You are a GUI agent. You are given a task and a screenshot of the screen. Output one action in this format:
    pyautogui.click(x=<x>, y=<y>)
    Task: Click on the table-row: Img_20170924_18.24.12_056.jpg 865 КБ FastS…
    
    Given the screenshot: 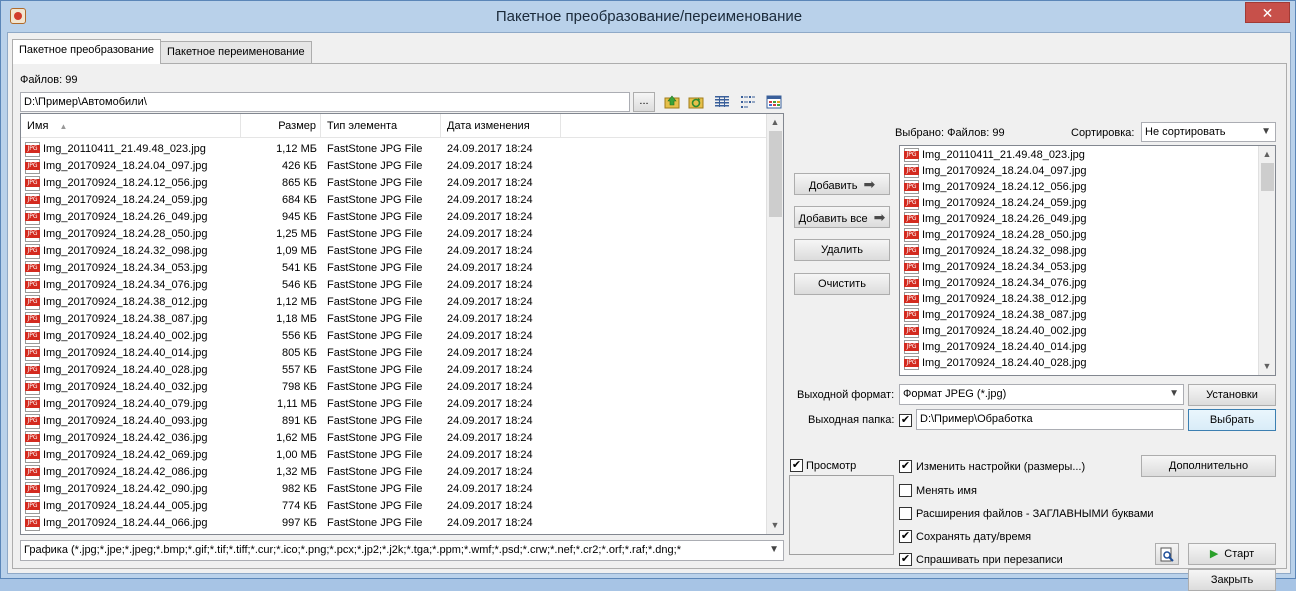 What is the action you would take?
    pyautogui.click(x=393, y=183)
    